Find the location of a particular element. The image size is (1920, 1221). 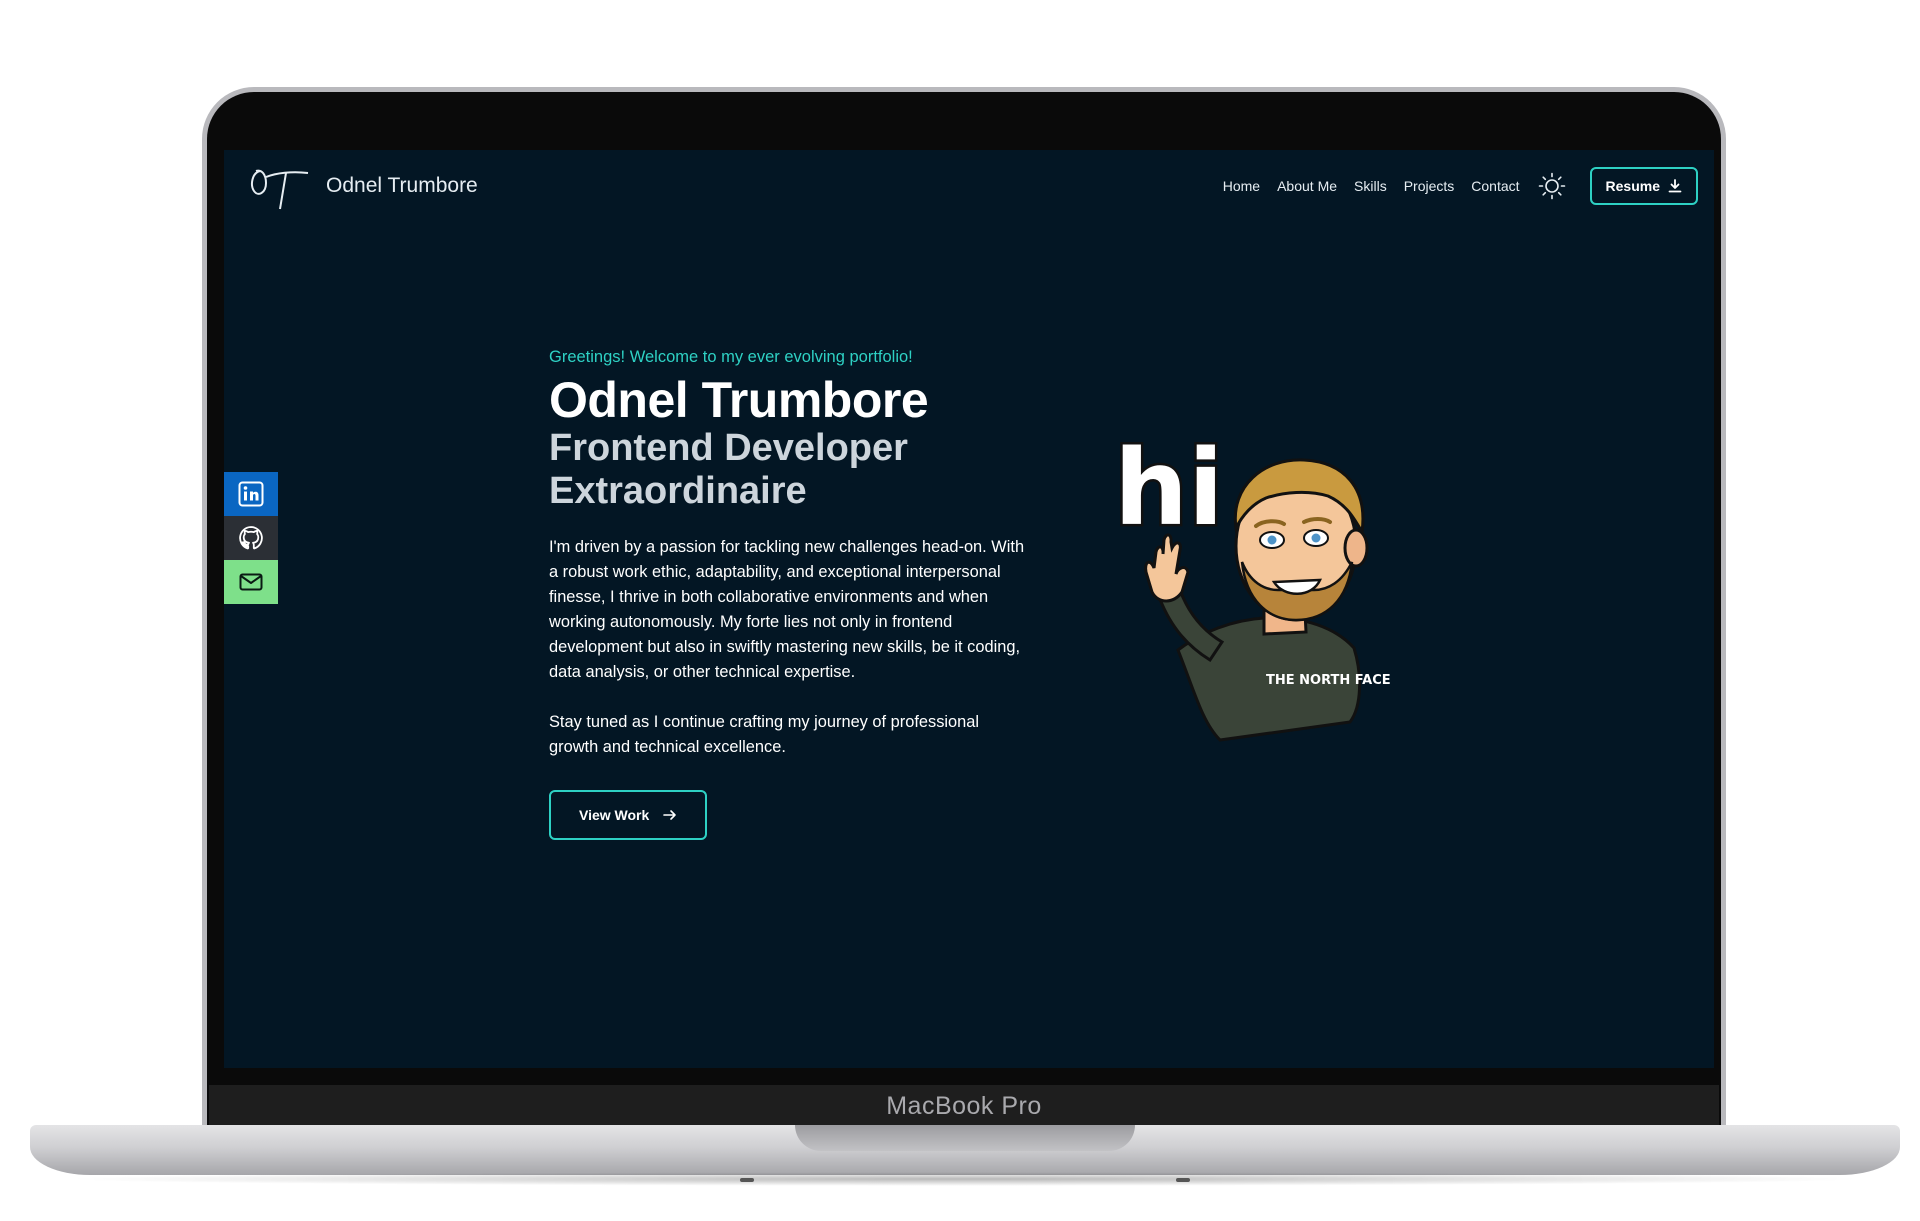

laptop-shadow is located at coordinates (965, 1179).